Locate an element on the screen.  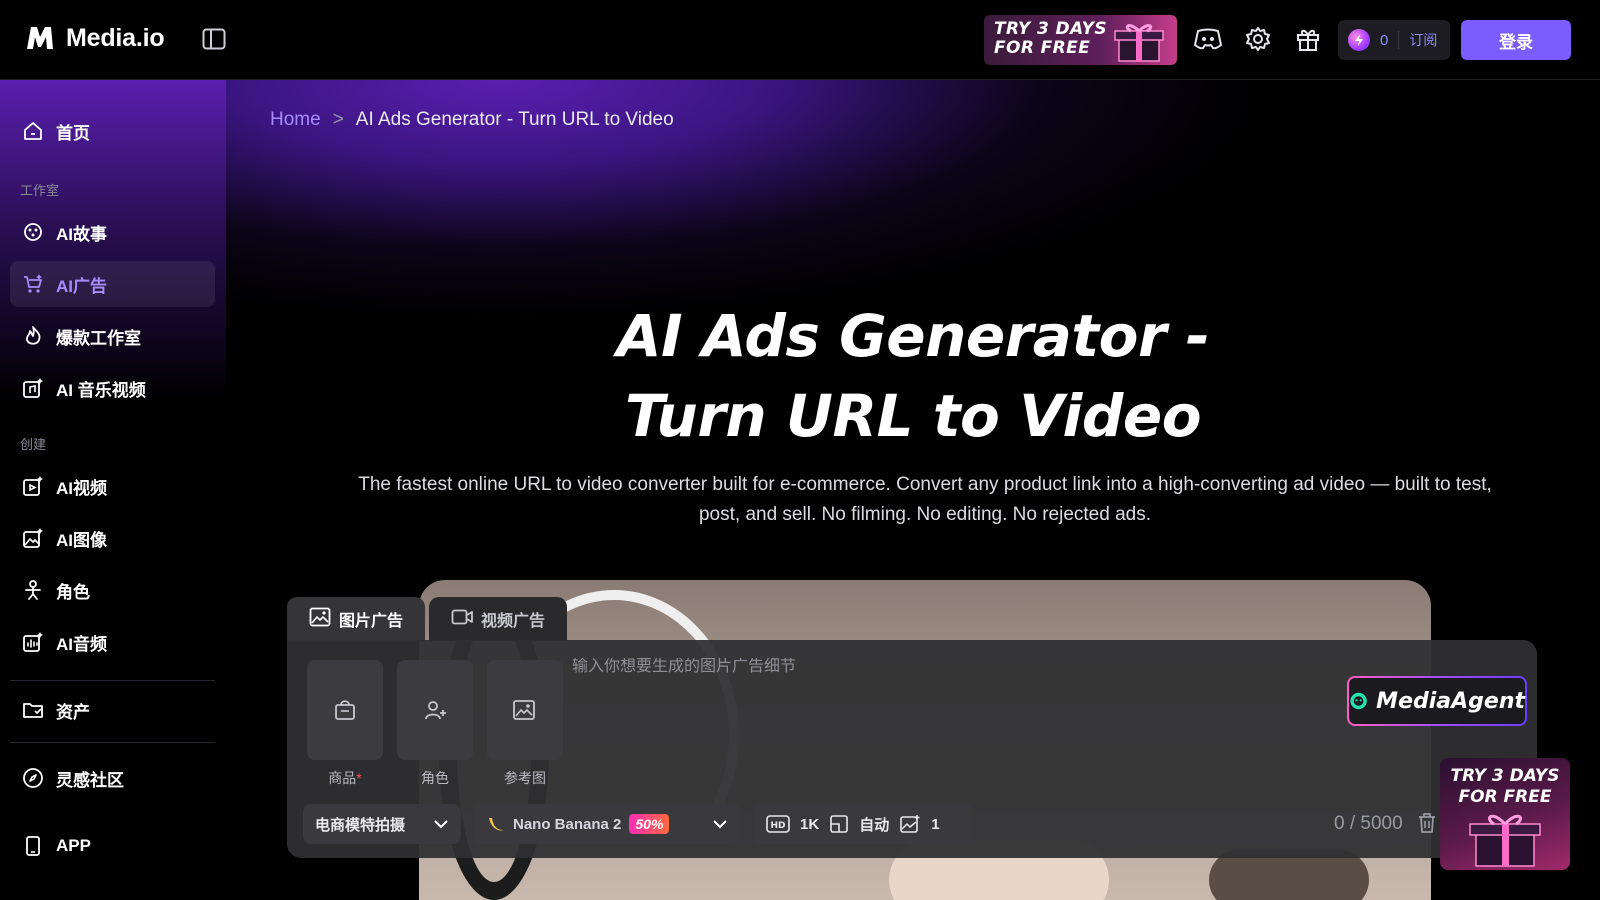
sidebar-item-app: APP is located at coordinates (112, 846).